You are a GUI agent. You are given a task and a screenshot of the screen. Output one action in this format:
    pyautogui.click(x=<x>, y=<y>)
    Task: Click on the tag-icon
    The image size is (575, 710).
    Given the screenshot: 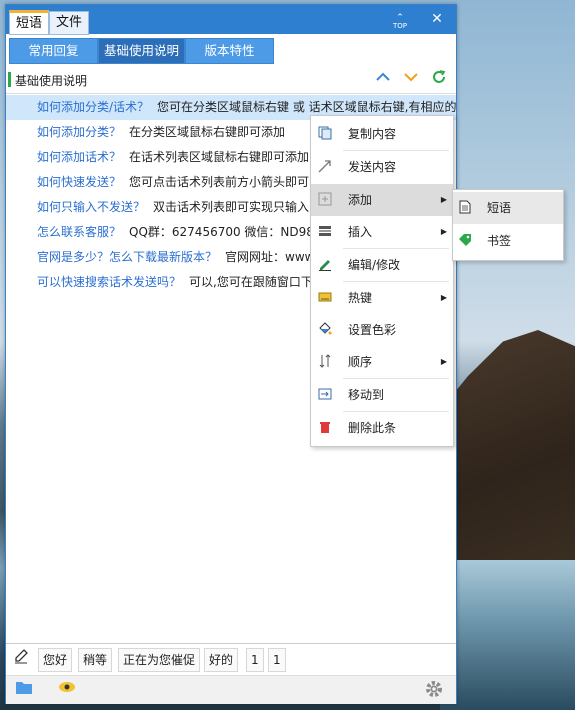 What is the action you would take?
    pyautogui.click(x=465, y=241)
    